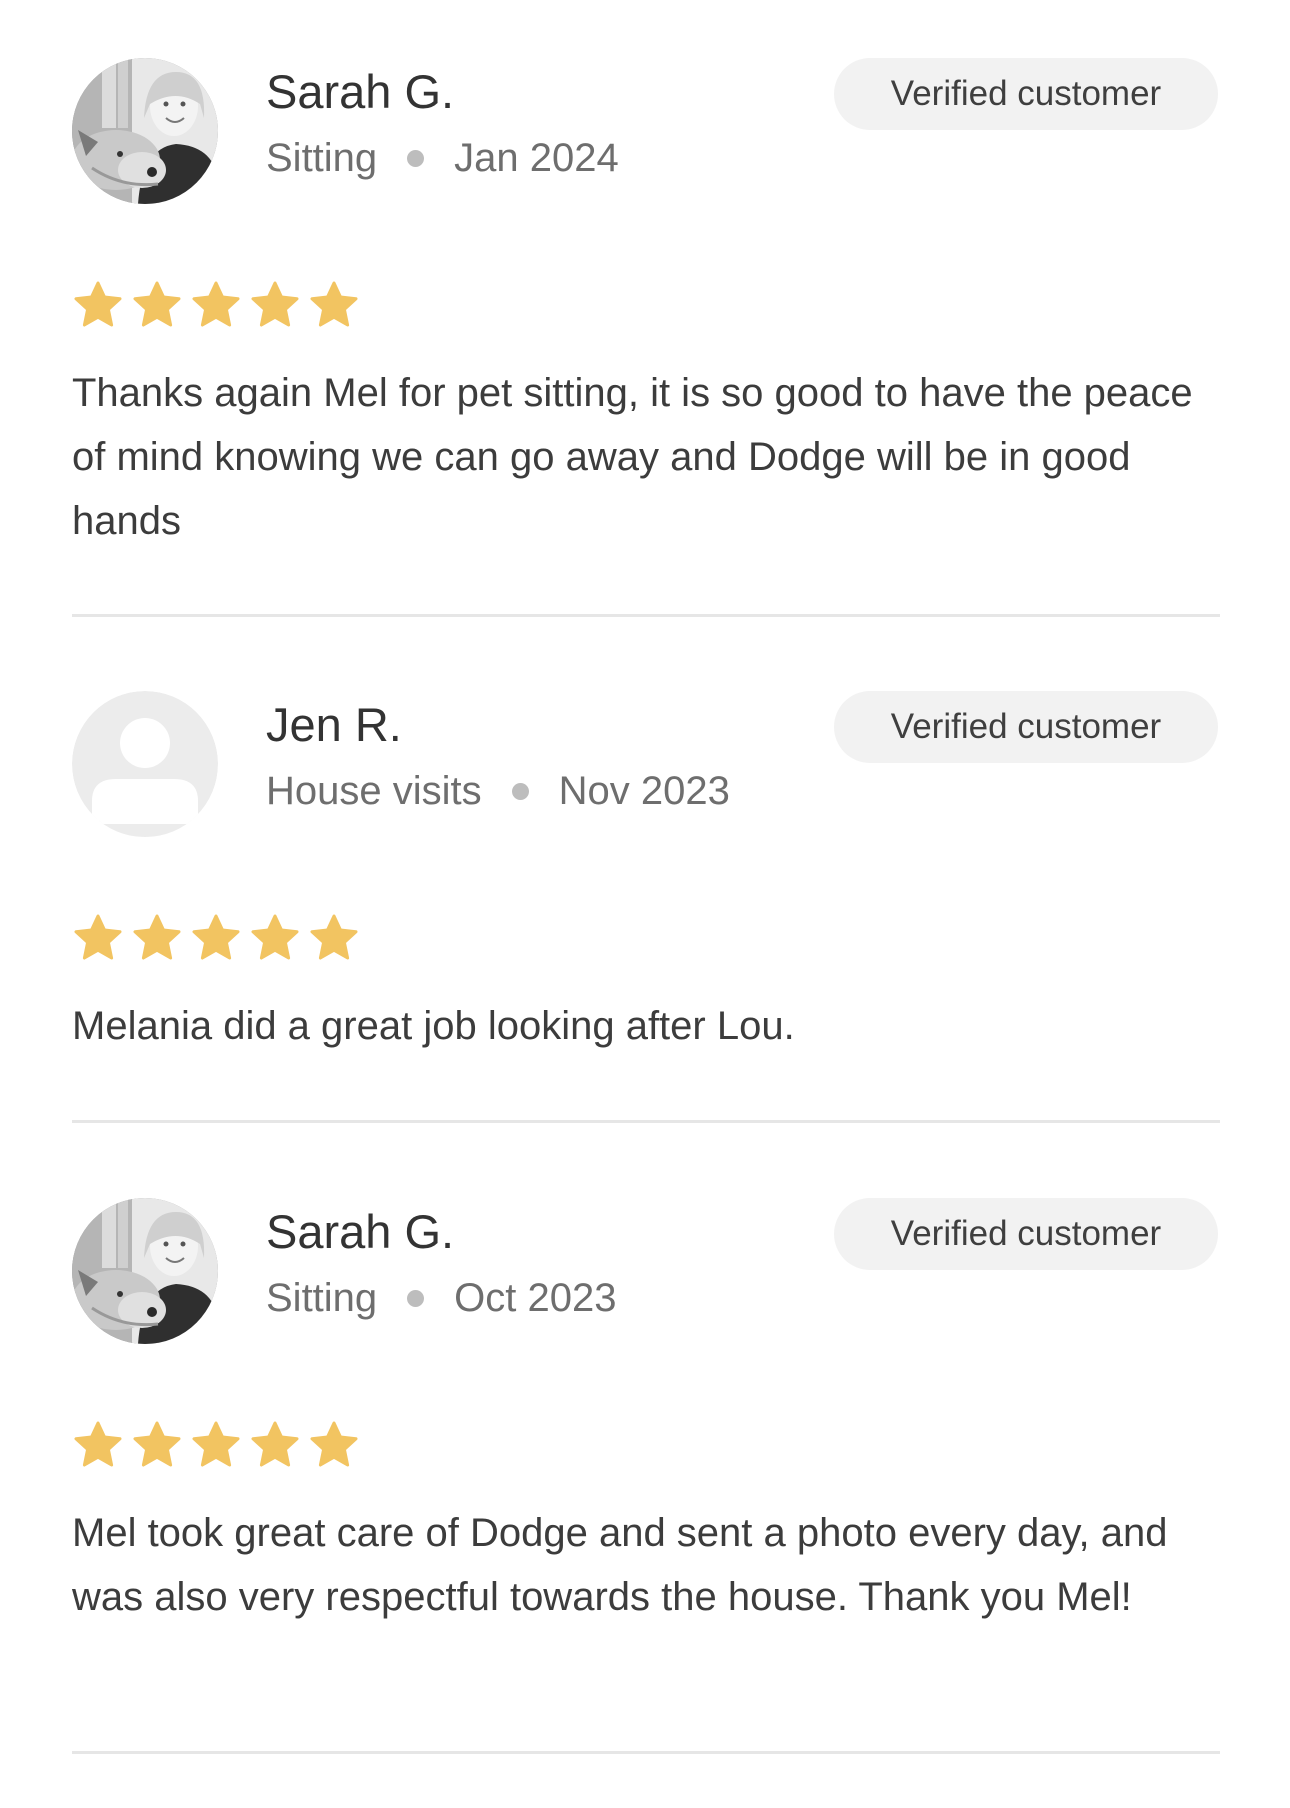 This screenshot has height=1808, width=1290. Describe the element at coordinates (334, 724) in the screenshot. I see `reviewer-name: Jen R.` at that location.